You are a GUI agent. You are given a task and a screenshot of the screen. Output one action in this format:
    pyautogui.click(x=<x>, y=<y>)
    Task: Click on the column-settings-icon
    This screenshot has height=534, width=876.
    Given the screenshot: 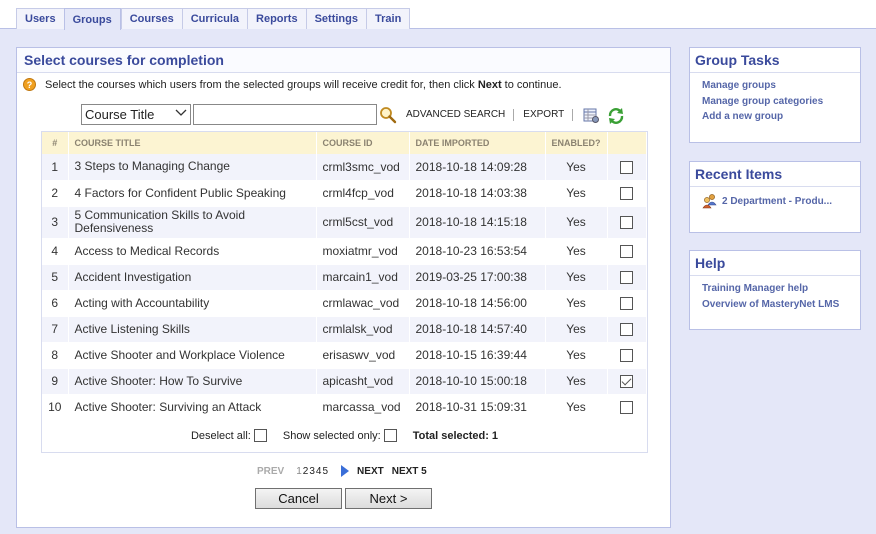 What is the action you would take?
    pyautogui.click(x=591, y=115)
    